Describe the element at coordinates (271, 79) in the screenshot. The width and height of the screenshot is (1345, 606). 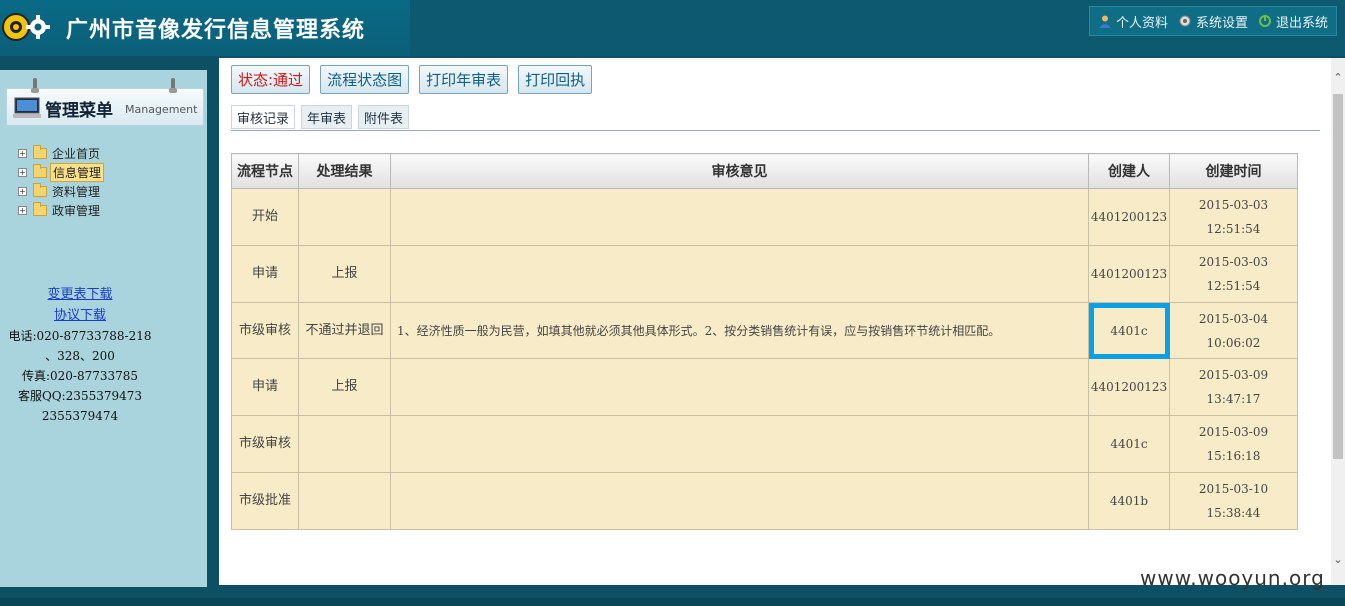
I see `status-button: 状态:通过` at that location.